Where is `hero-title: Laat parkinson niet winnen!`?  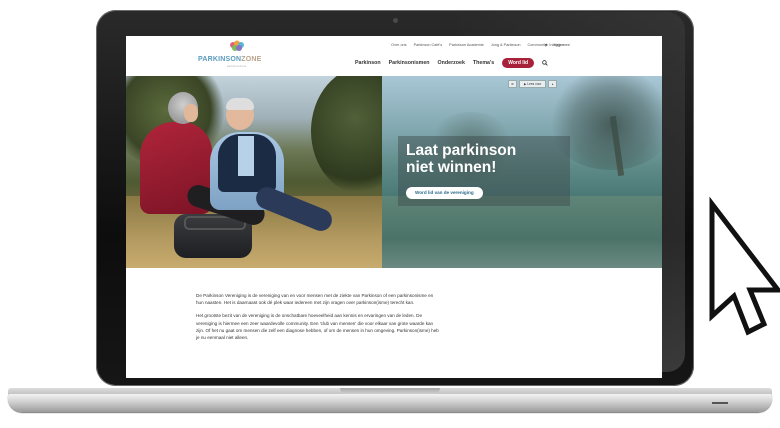
hero-title: Laat parkinson niet winnen! is located at coordinates (486, 159).